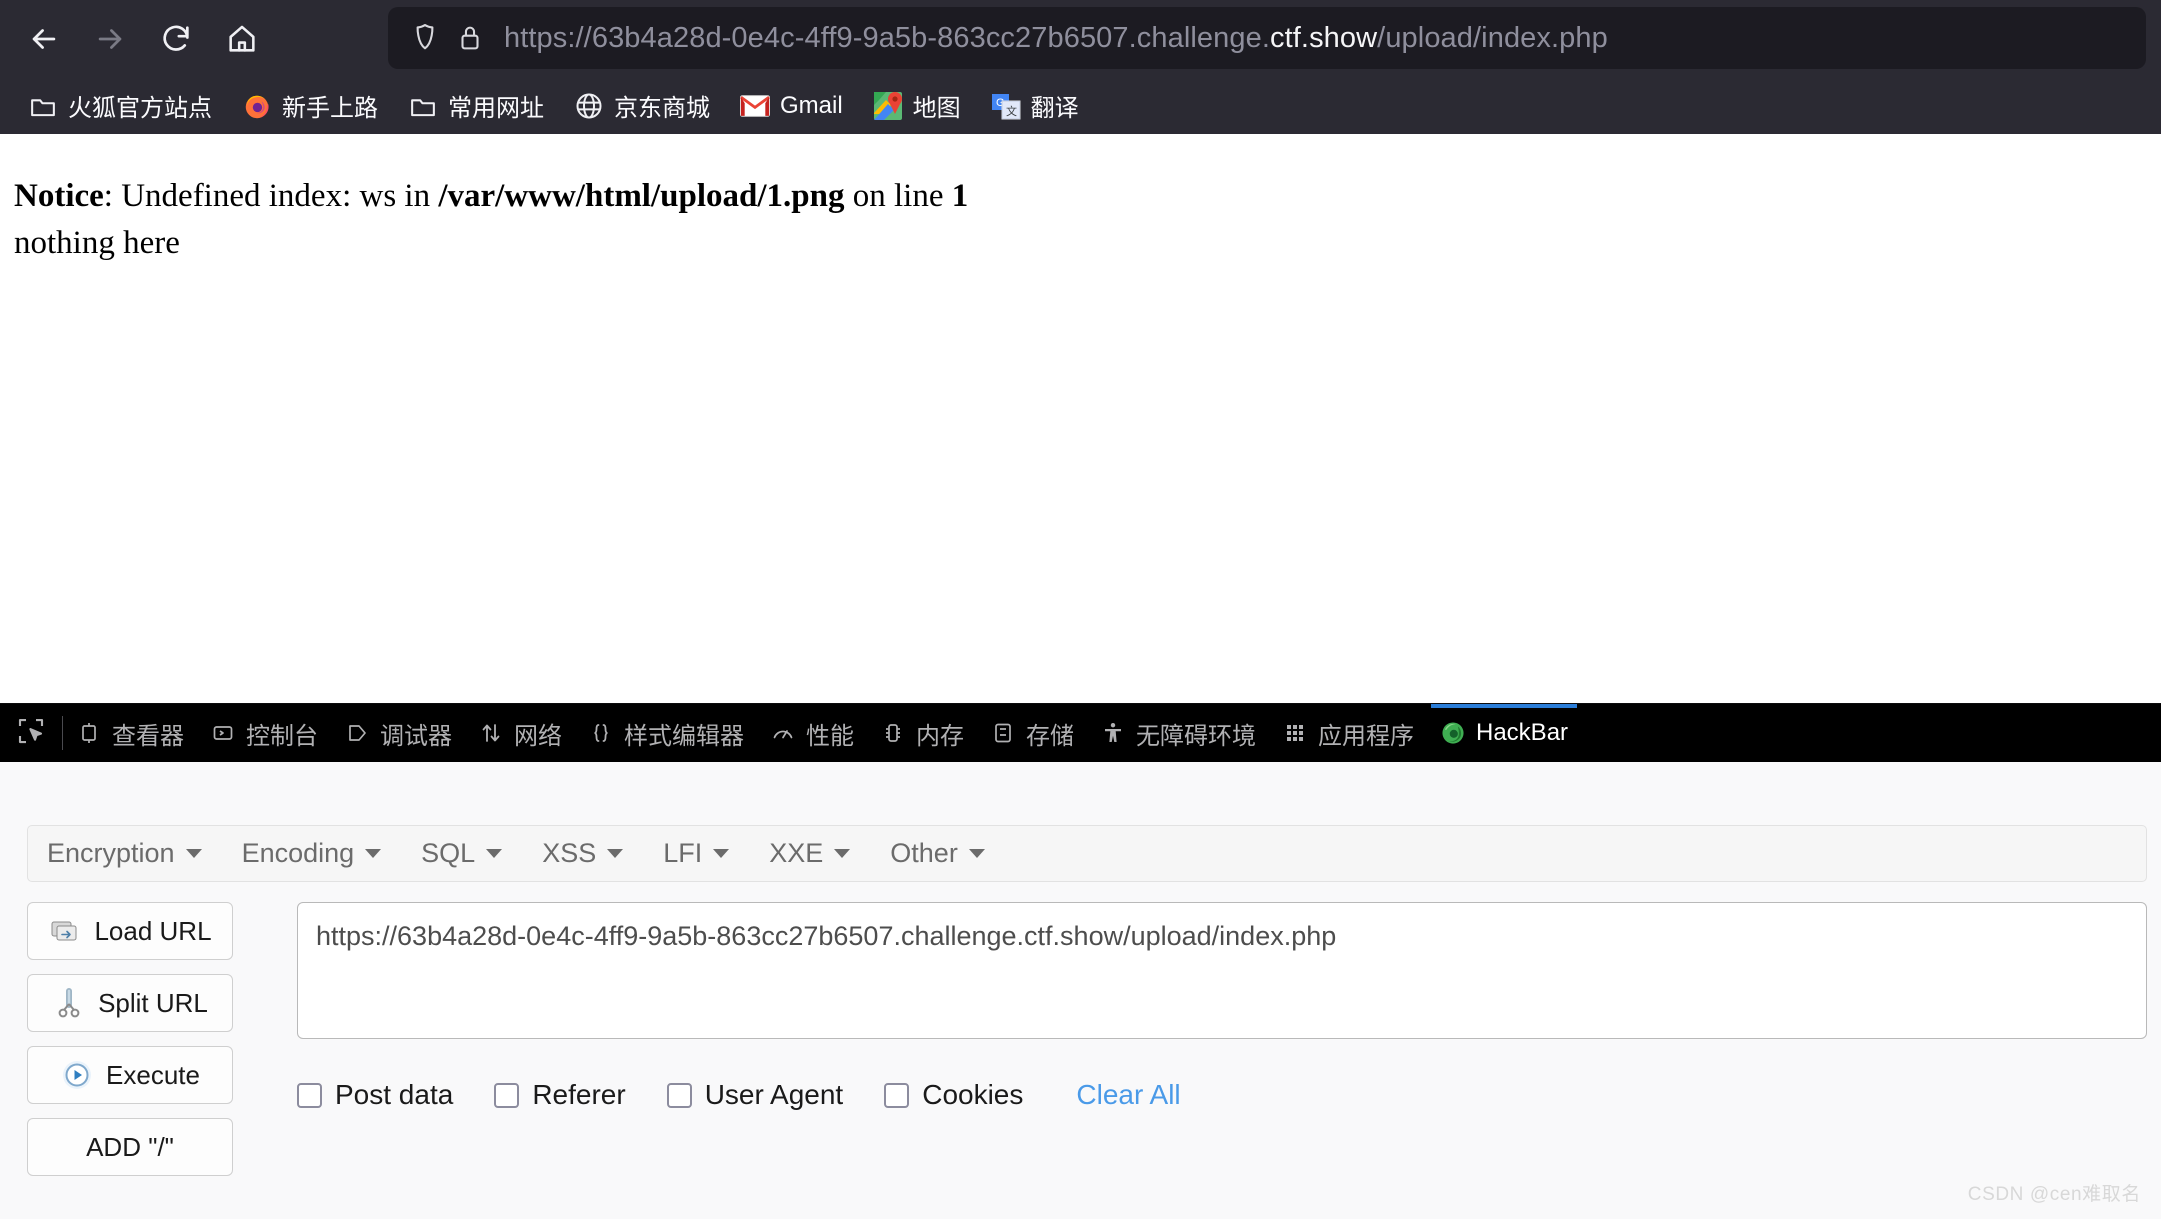 Image resolution: width=2161 pixels, height=1219 pixels. I want to click on hackbar-menu-label: LFI, so click(683, 853).